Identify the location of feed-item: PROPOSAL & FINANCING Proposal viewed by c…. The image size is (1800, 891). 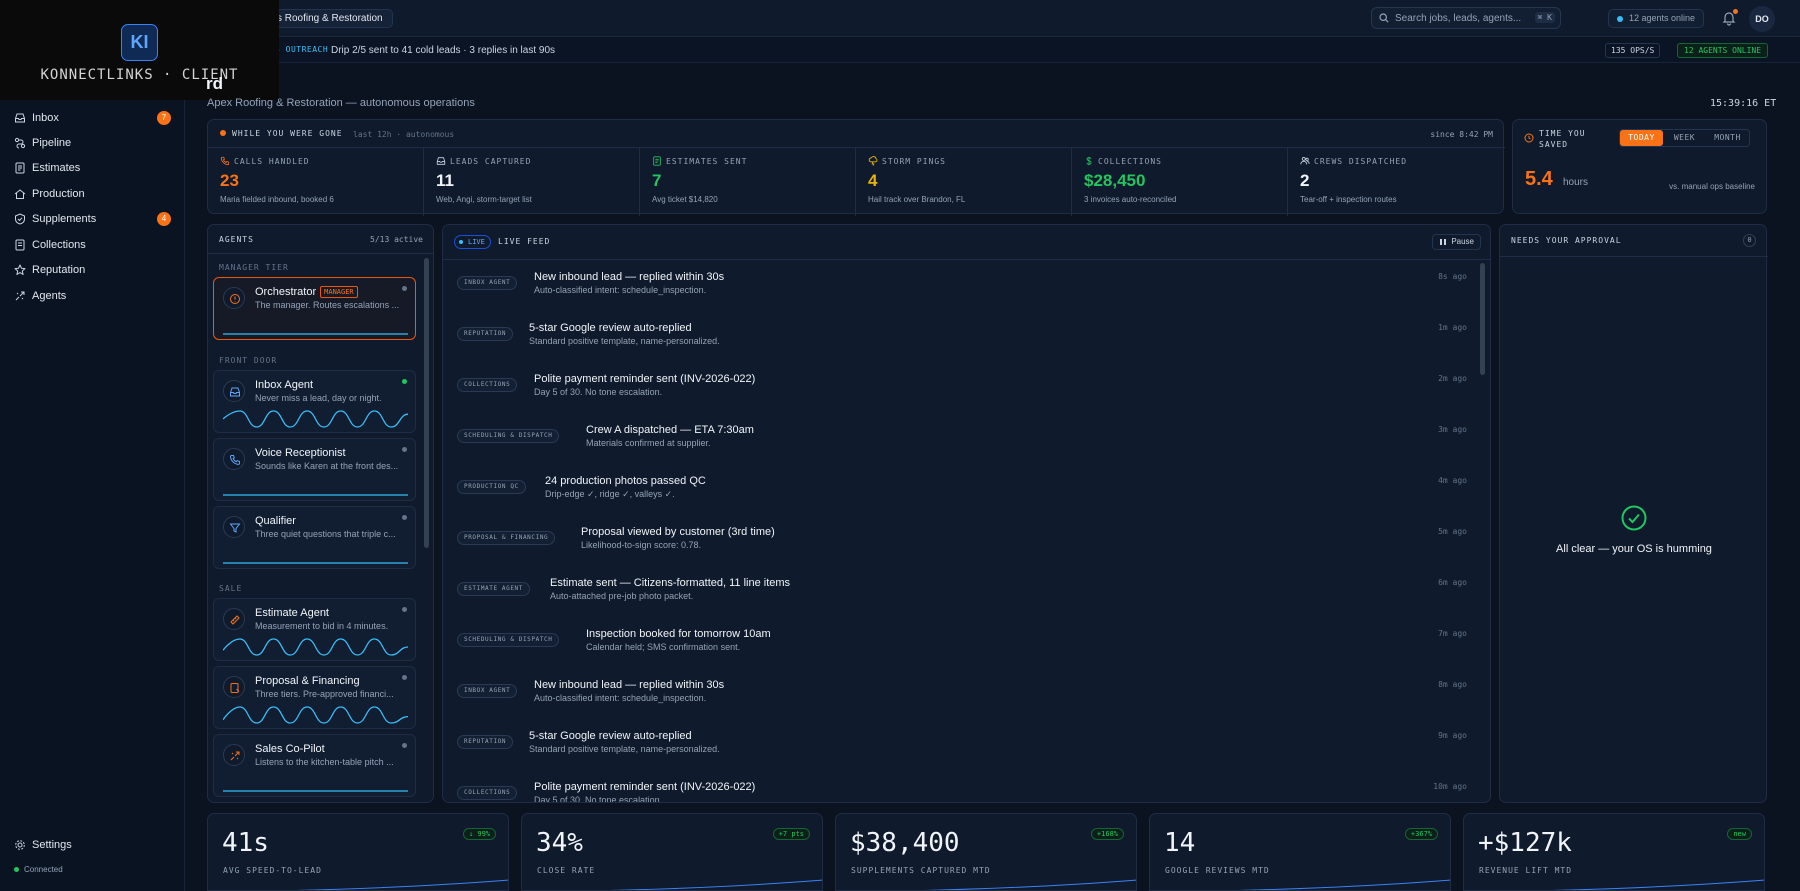
(962, 545).